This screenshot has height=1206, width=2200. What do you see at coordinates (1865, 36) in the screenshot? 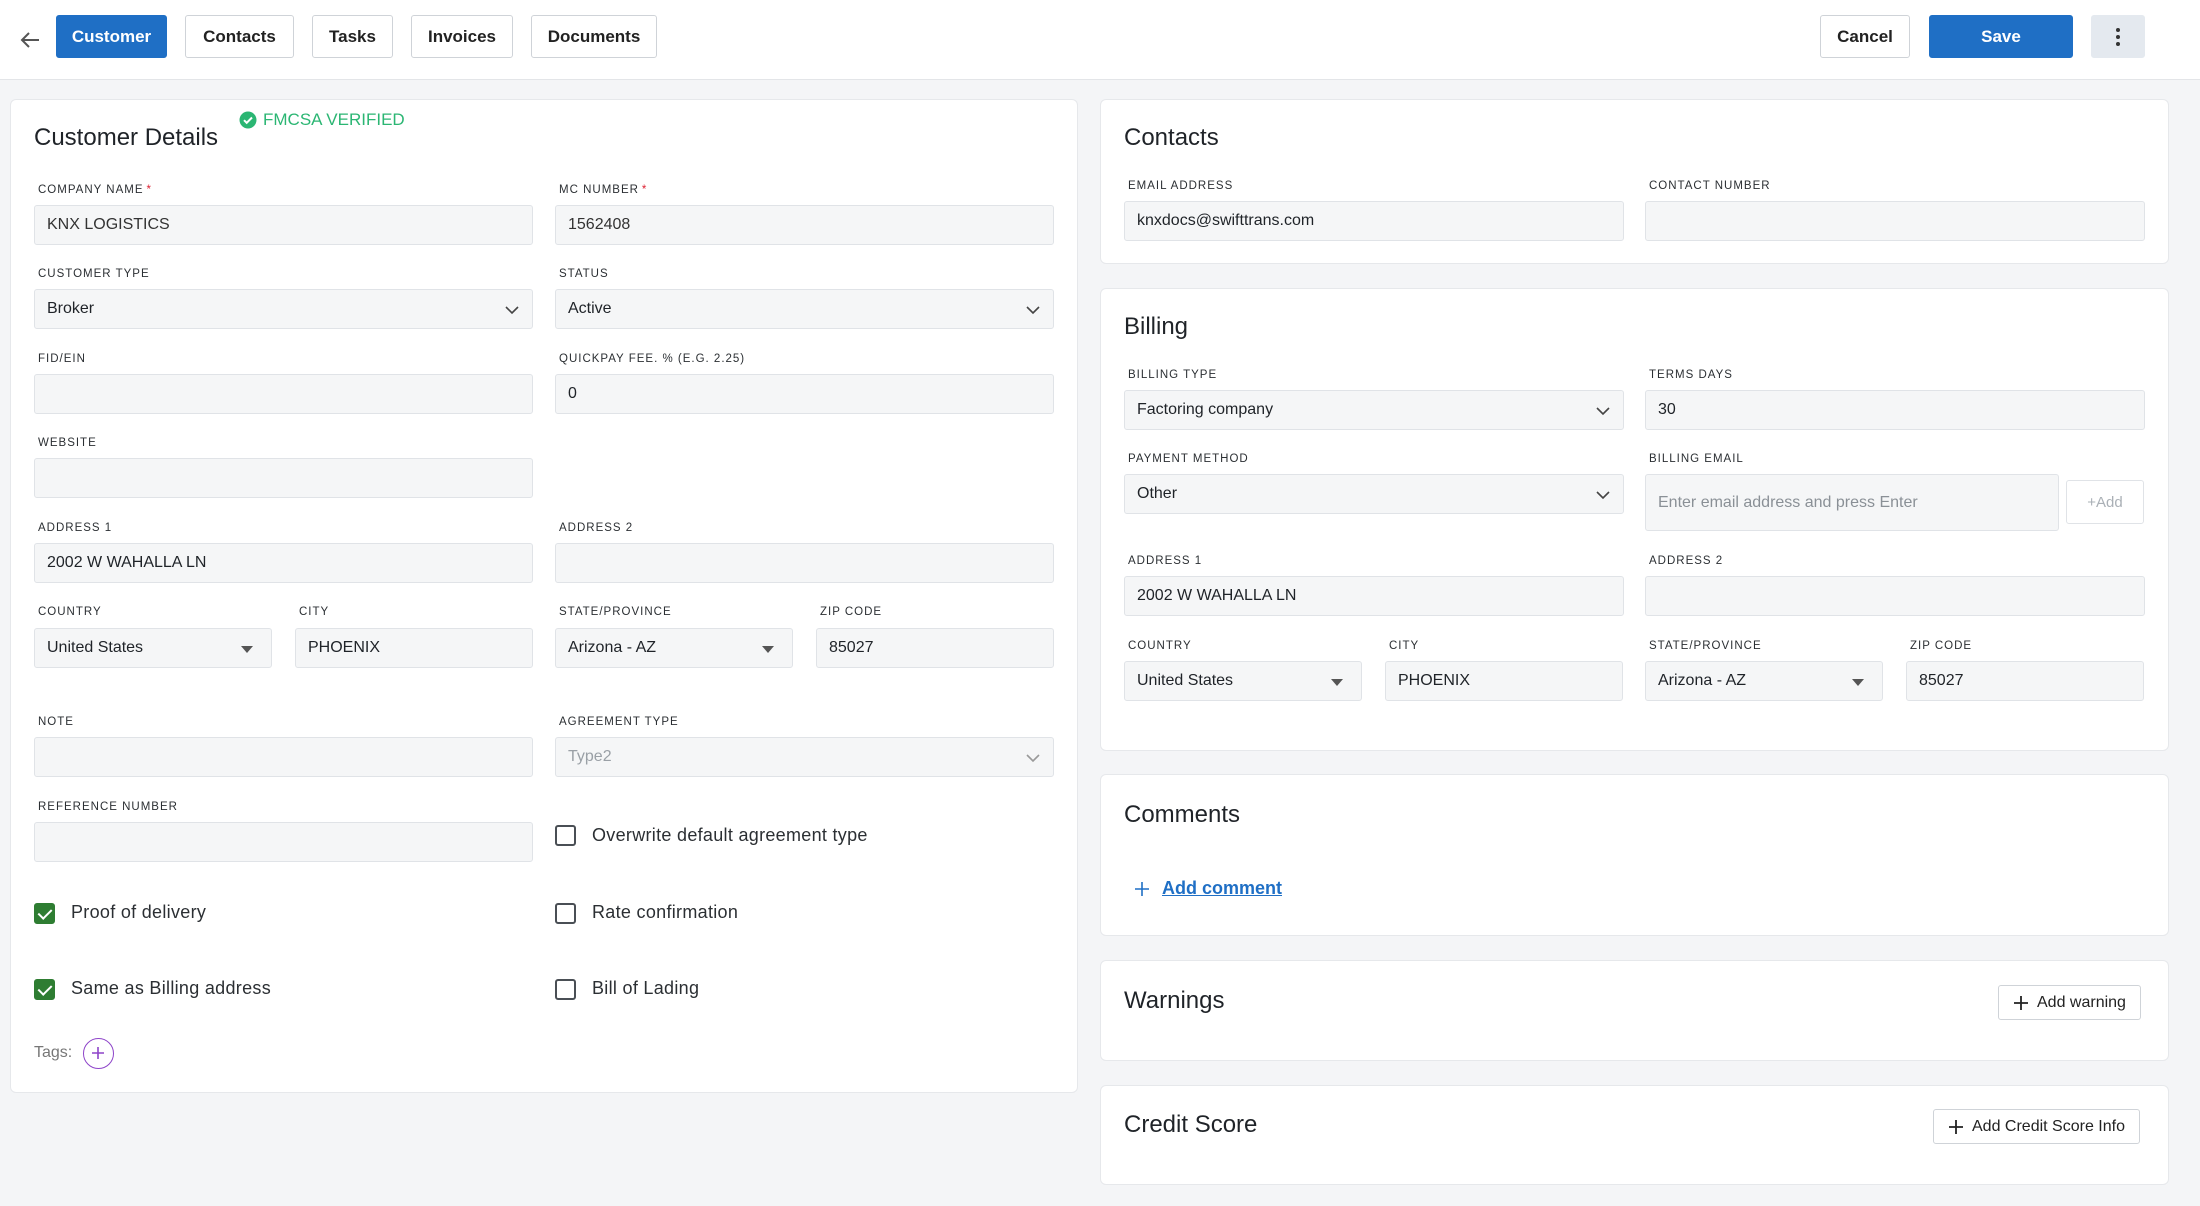
I see `cancel-button: Cancel` at bounding box center [1865, 36].